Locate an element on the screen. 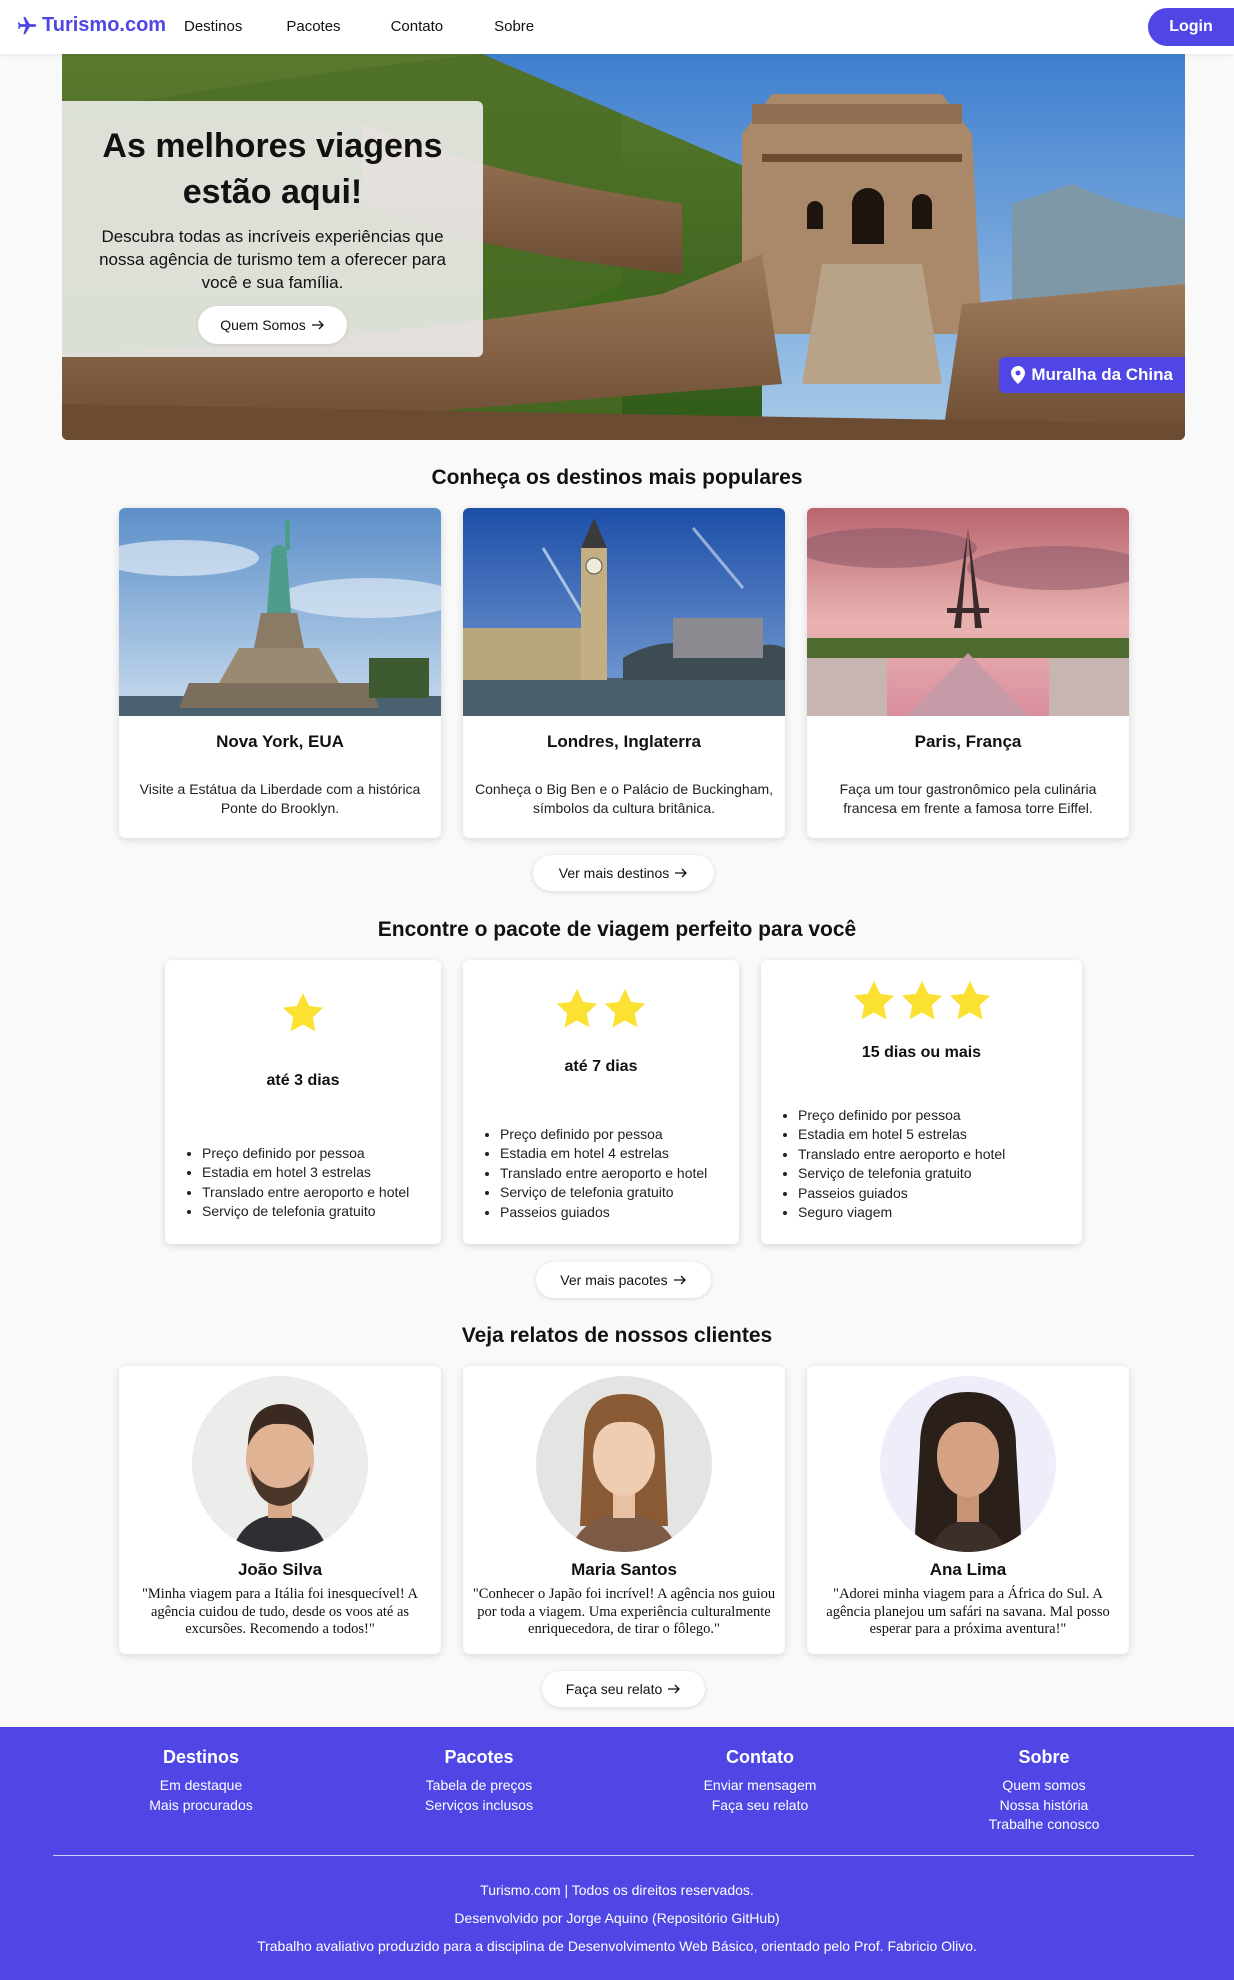  package-feature: Passeios guiados is located at coordinates (603, 1212).